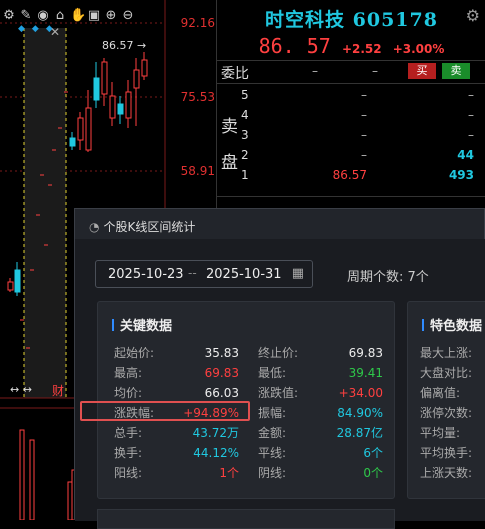 This screenshot has width=485, height=529. What do you see at coordinates (245, 115) in the screenshot?
I see `level-number: 4` at bounding box center [245, 115].